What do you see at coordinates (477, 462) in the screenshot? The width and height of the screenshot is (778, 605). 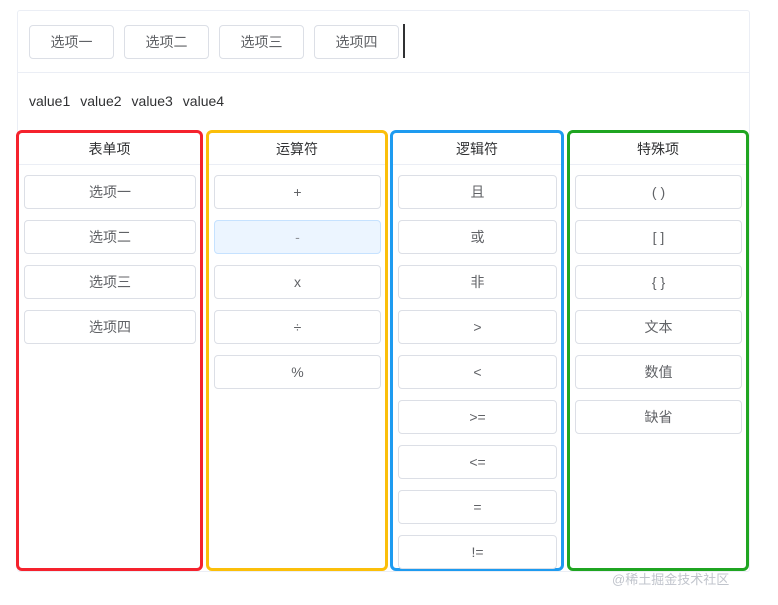 I see `logic-lte-button: <=` at bounding box center [477, 462].